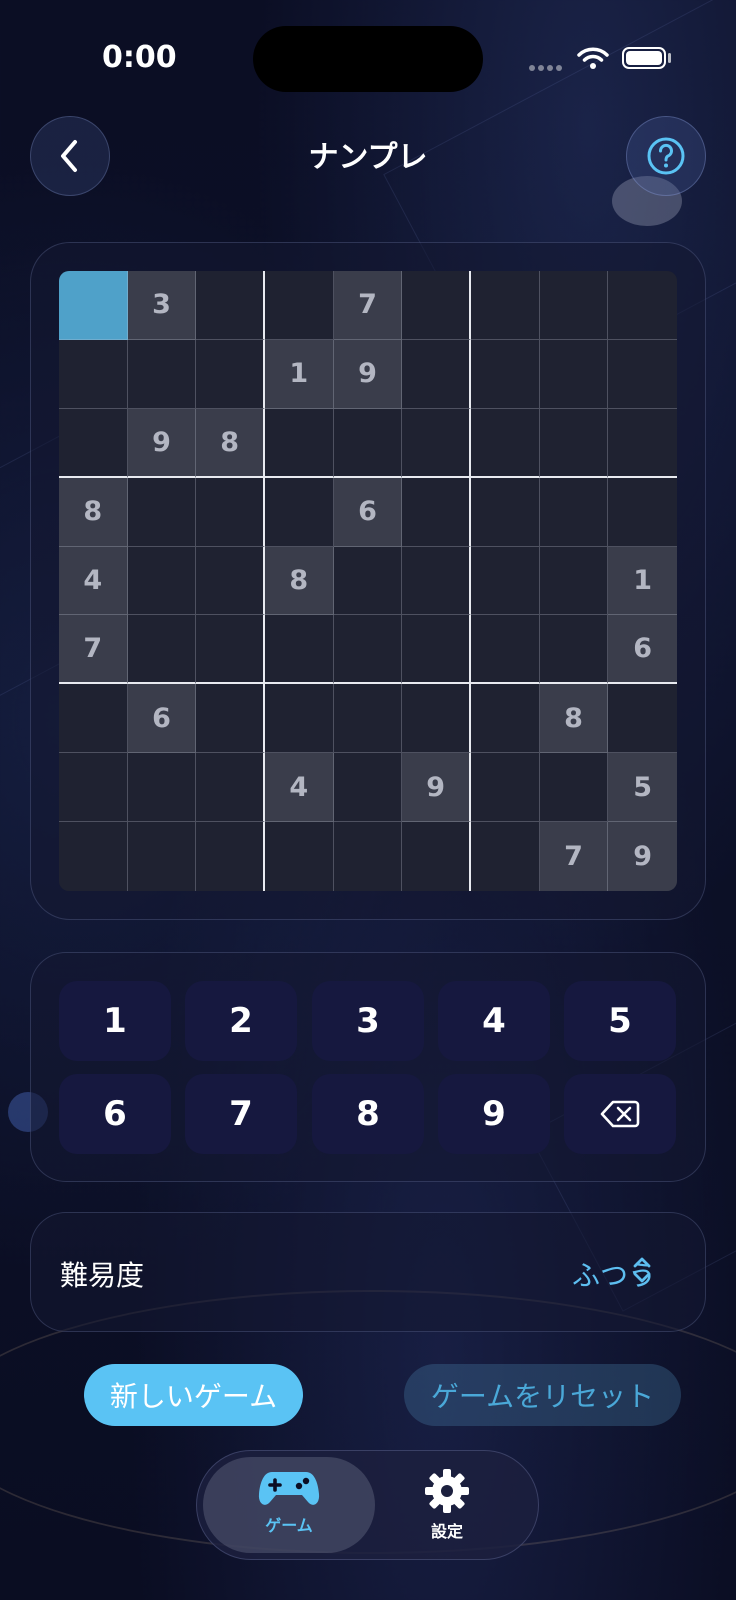 The image size is (736, 1600). I want to click on sudoku-cell-r4c4, so click(299, 512).